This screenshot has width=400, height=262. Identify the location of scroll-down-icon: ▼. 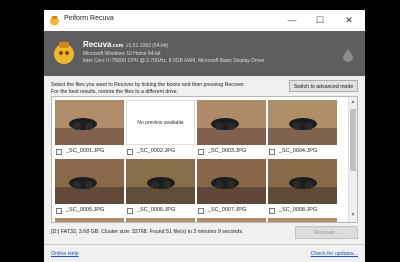
(353, 216).